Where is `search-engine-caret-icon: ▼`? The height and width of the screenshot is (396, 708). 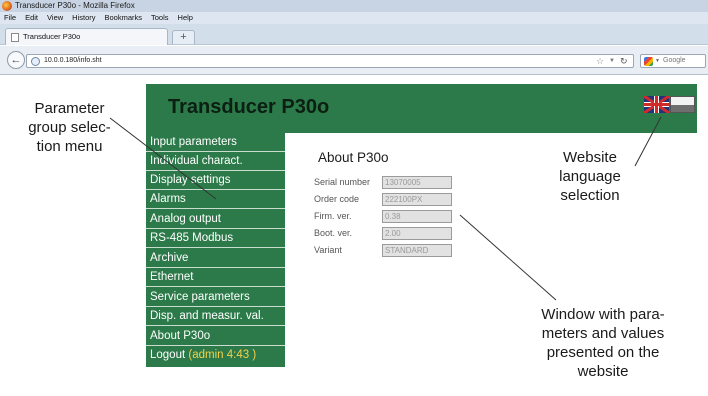
search-engine-caret-icon: ▼ is located at coordinates (657, 61).